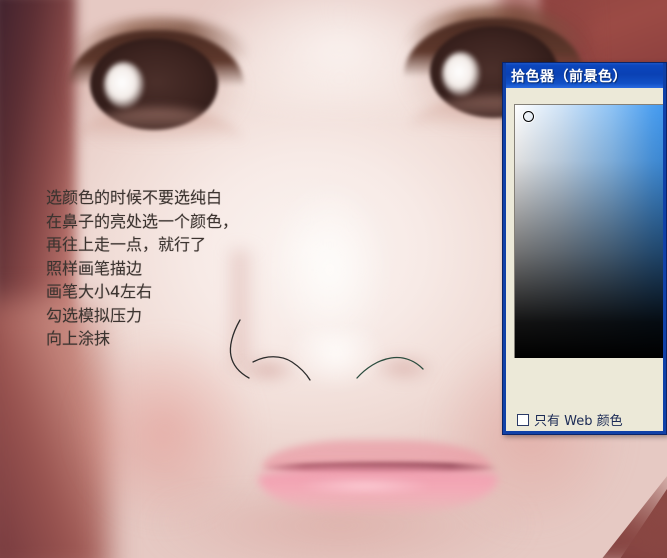 The height and width of the screenshot is (558, 667). I want to click on saturation-brightness-gradient, so click(590, 231).